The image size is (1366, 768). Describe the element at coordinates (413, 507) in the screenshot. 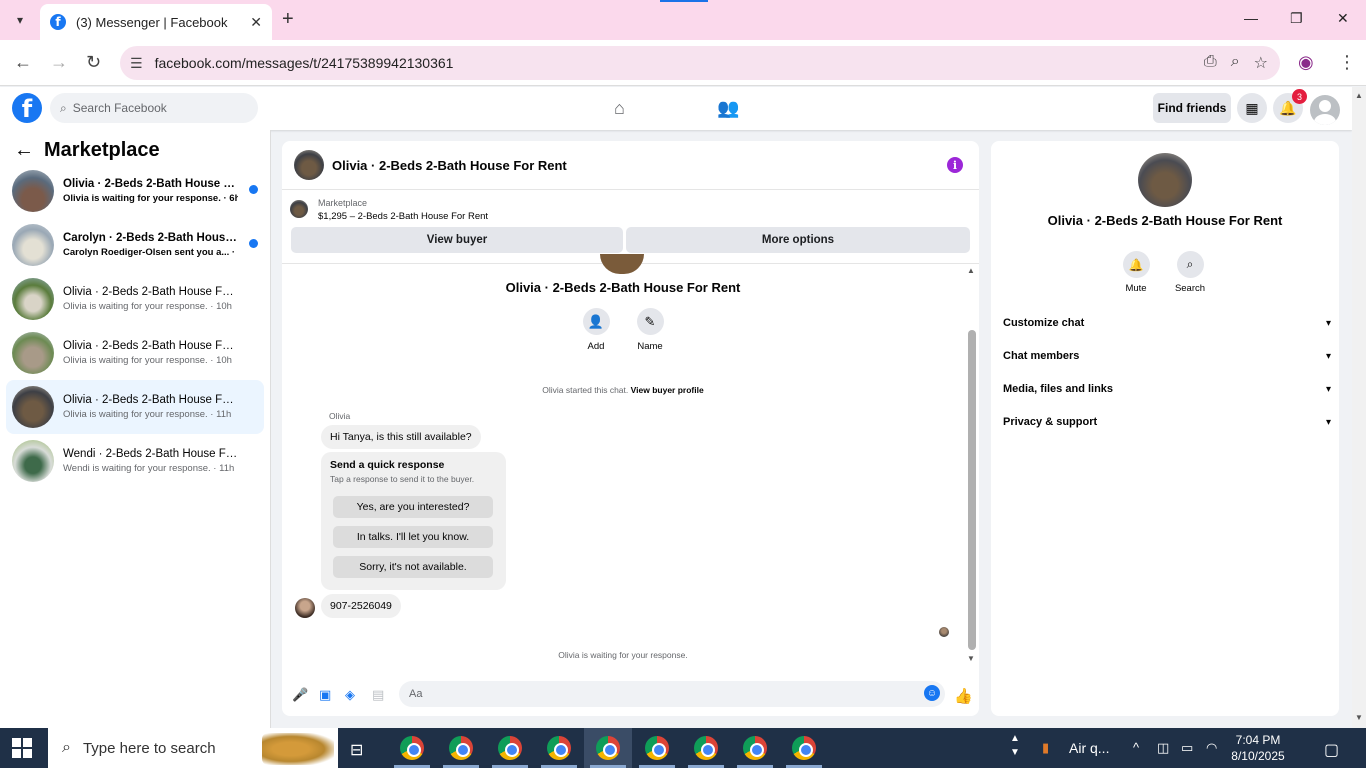

I see `quick-response-button: Yes, are you interested?` at that location.